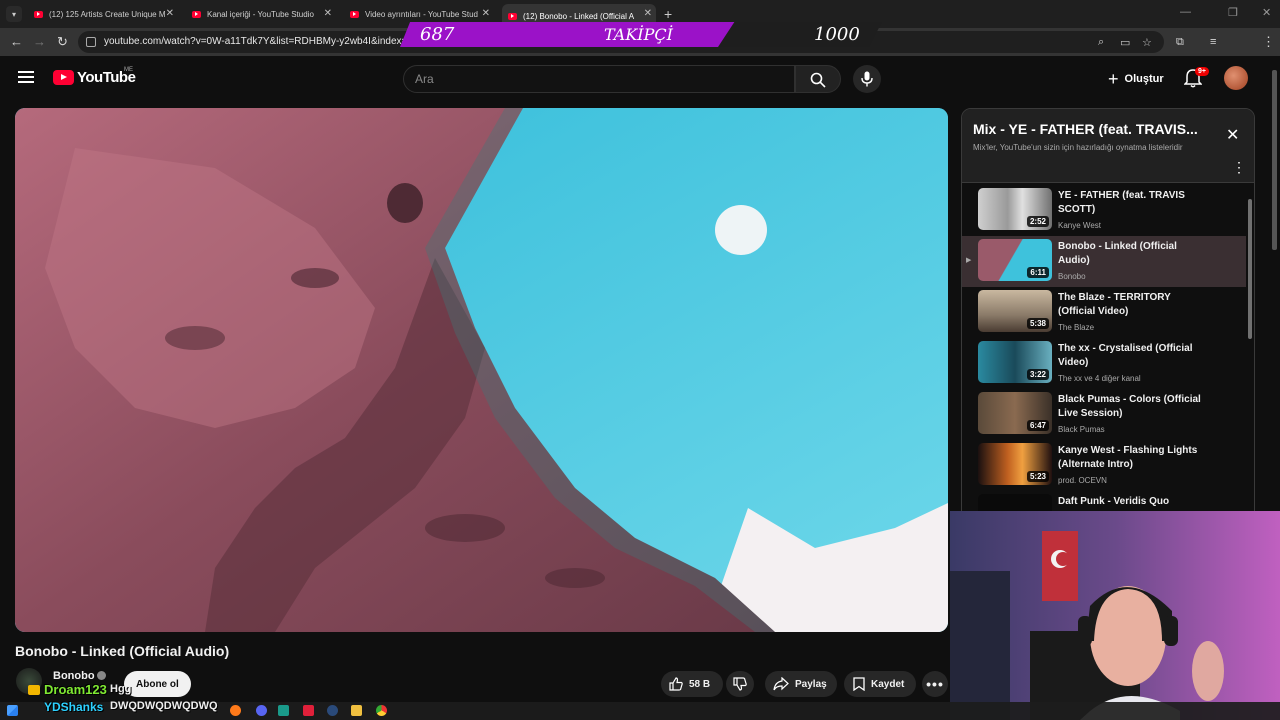  I want to click on like-button: 58 B, so click(692, 684).